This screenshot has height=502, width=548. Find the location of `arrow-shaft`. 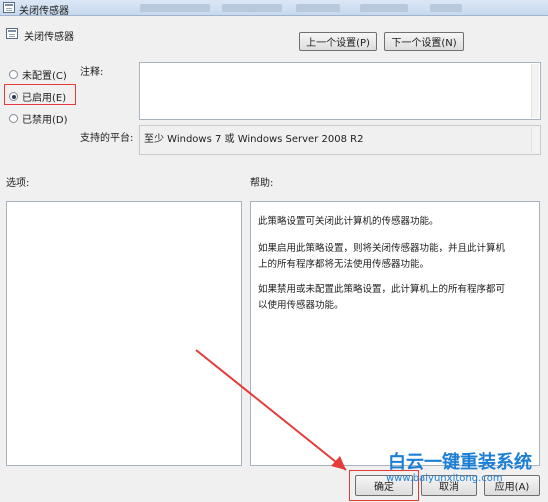

arrow-shaft is located at coordinates (271, 410).